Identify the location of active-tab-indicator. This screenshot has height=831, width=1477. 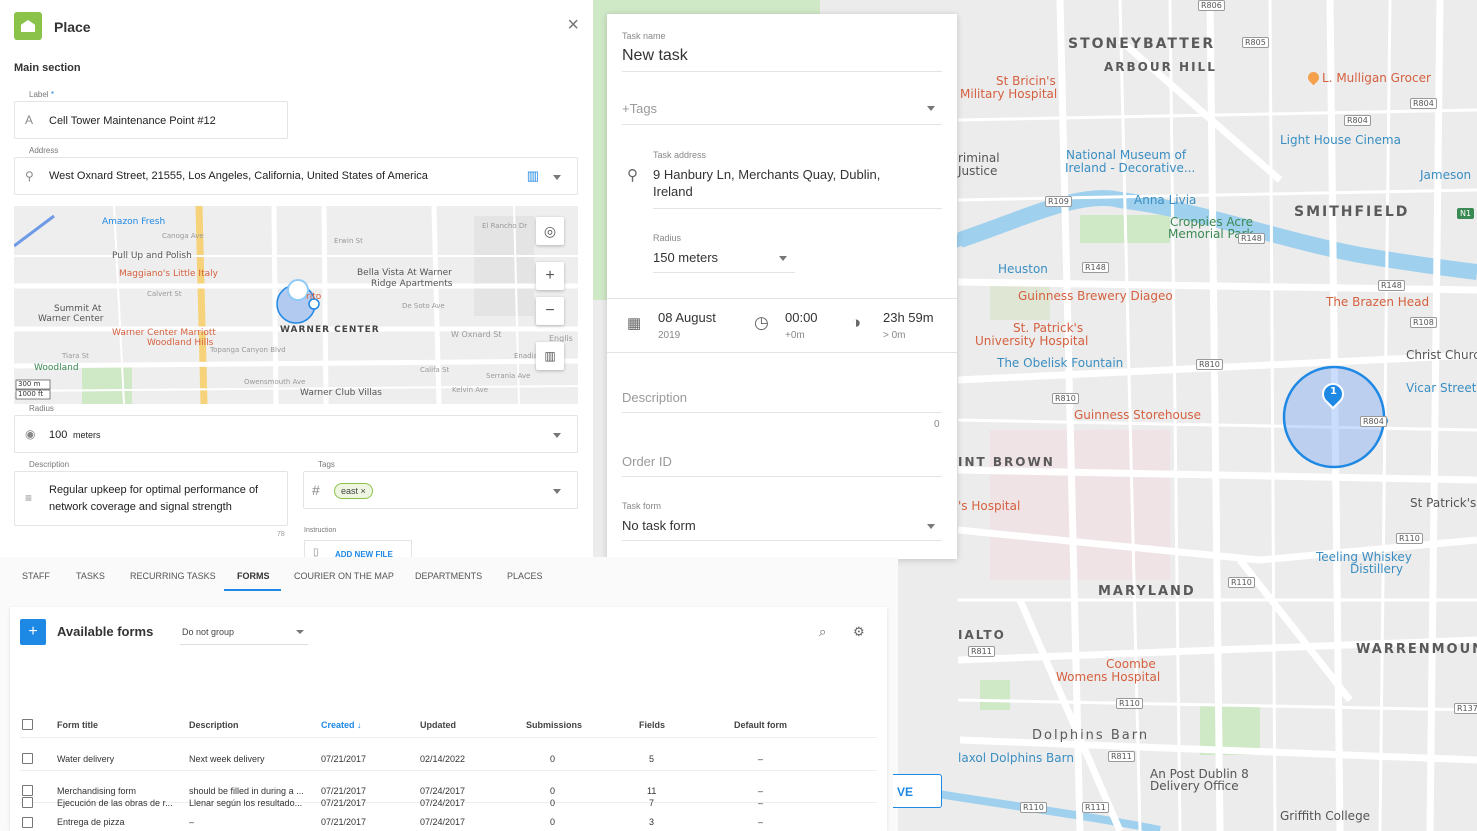
(252, 590).